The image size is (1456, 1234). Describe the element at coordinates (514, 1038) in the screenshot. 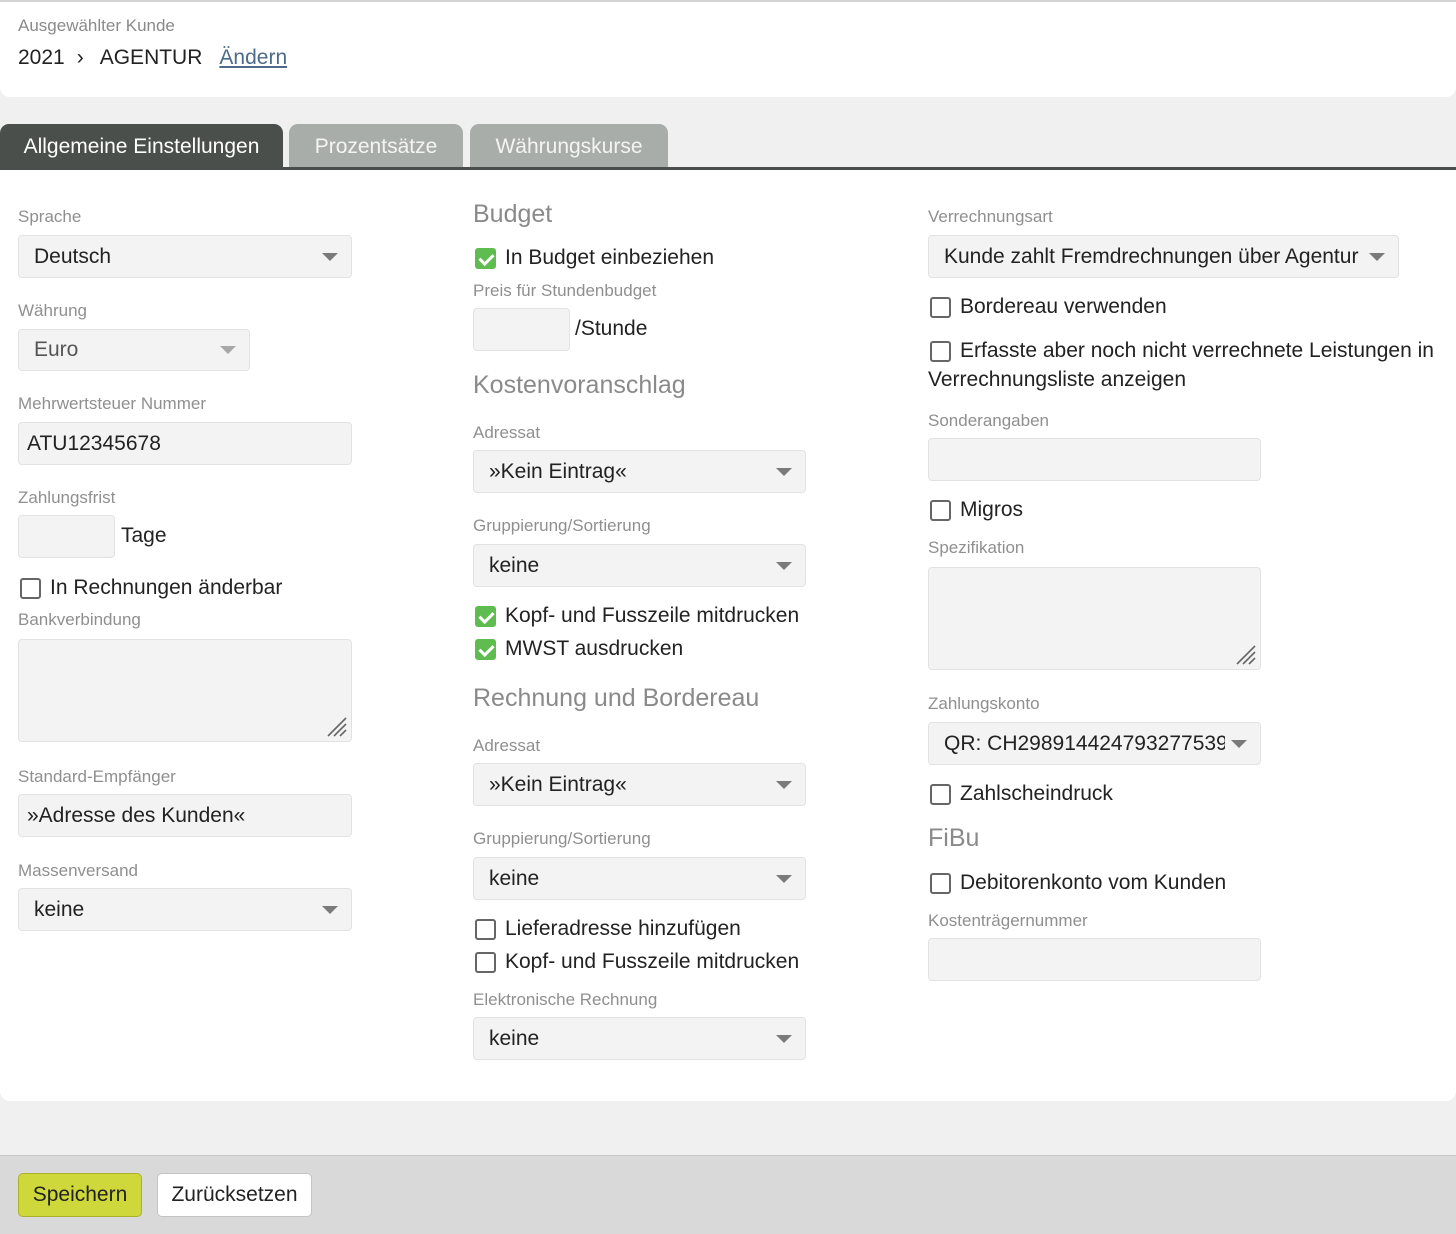

I see `elektronische-rechnung-value: keine` at that location.